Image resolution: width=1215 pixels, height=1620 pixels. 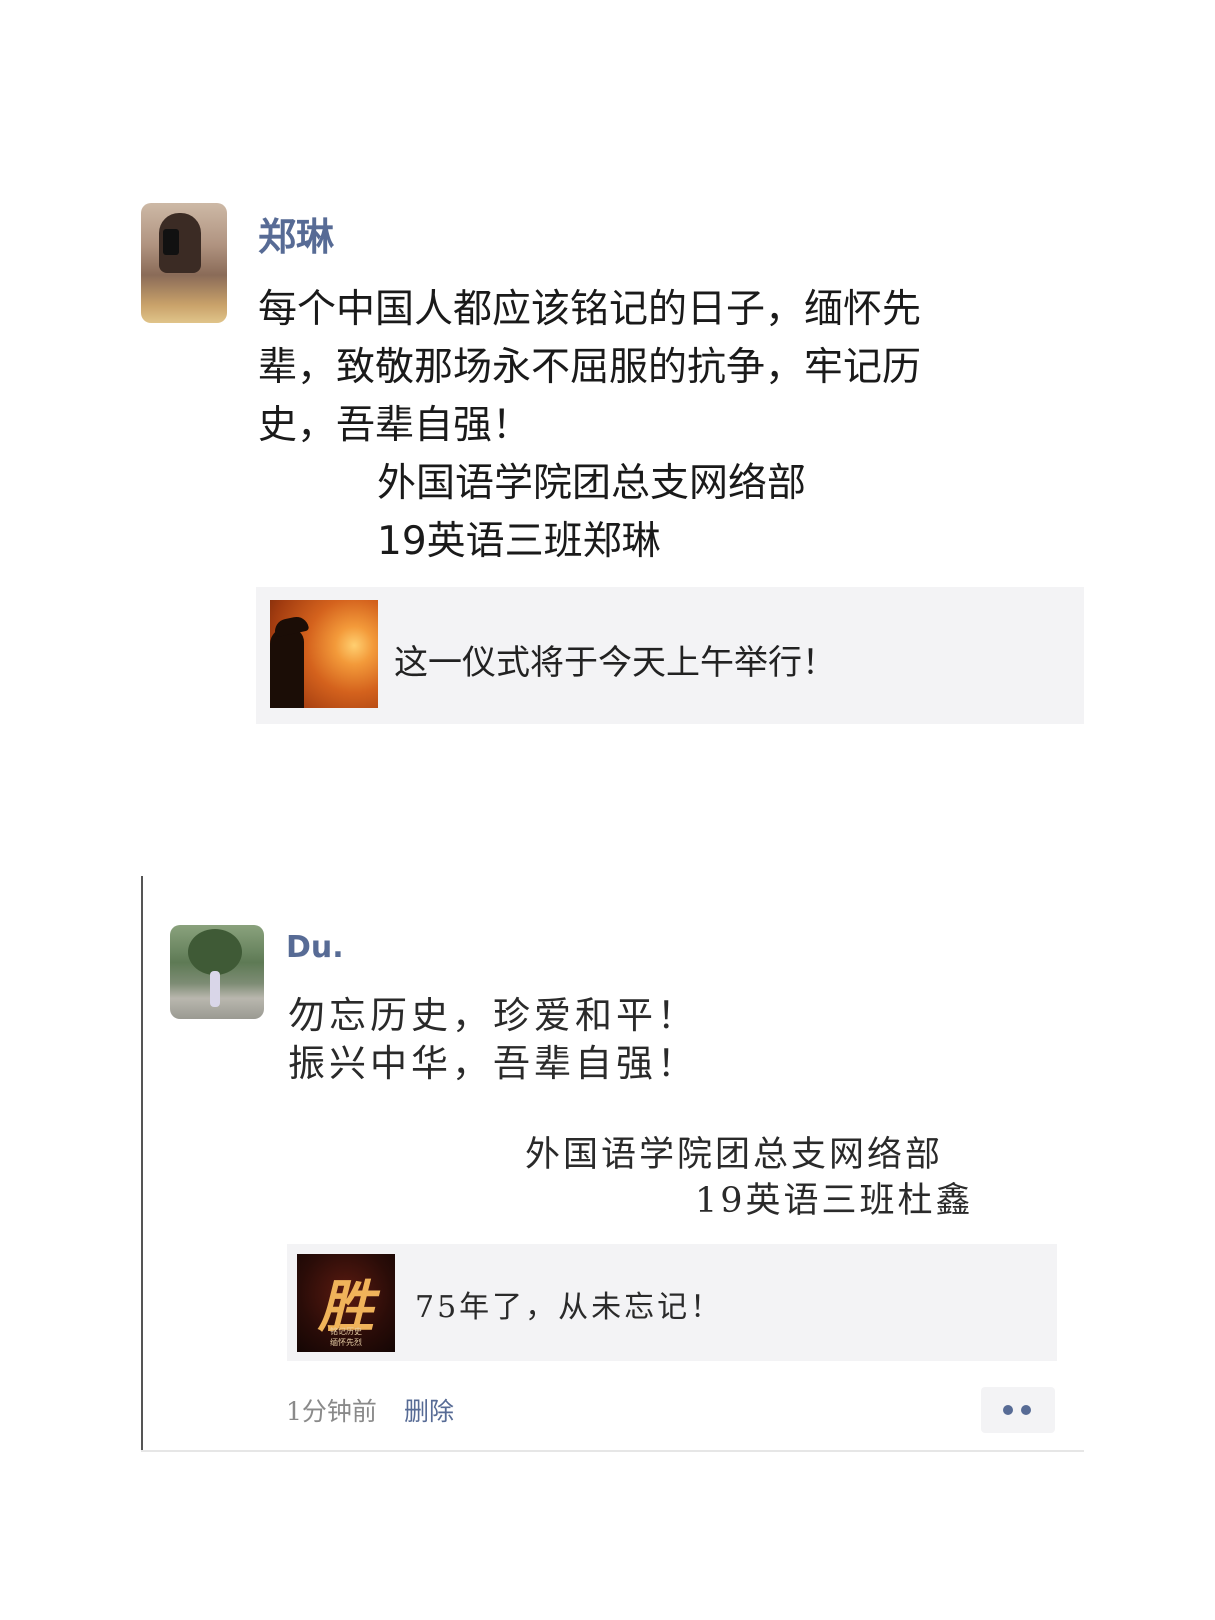 I want to click on link-thumb-caption: 缅怀先烈, so click(x=346, y=1342).